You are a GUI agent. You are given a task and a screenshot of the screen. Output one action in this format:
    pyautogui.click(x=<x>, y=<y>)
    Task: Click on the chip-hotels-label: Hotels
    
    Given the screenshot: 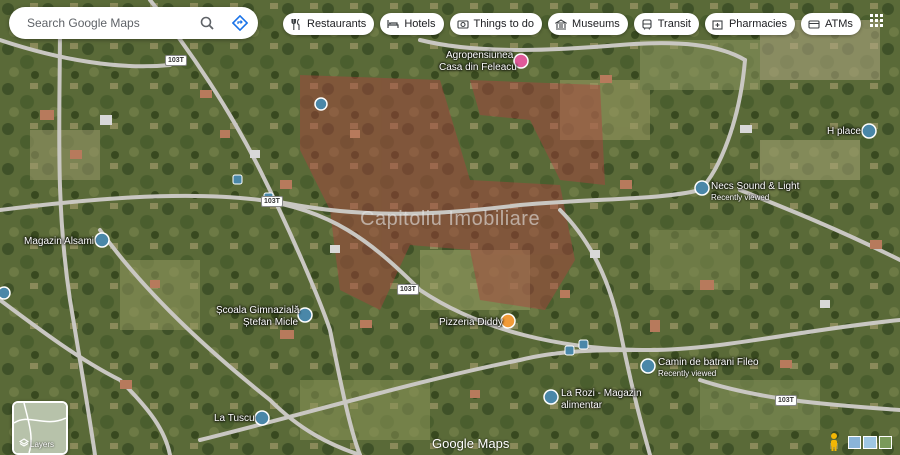 What is the action you would take?
    pyautogui.click(x=420, y=24)
    